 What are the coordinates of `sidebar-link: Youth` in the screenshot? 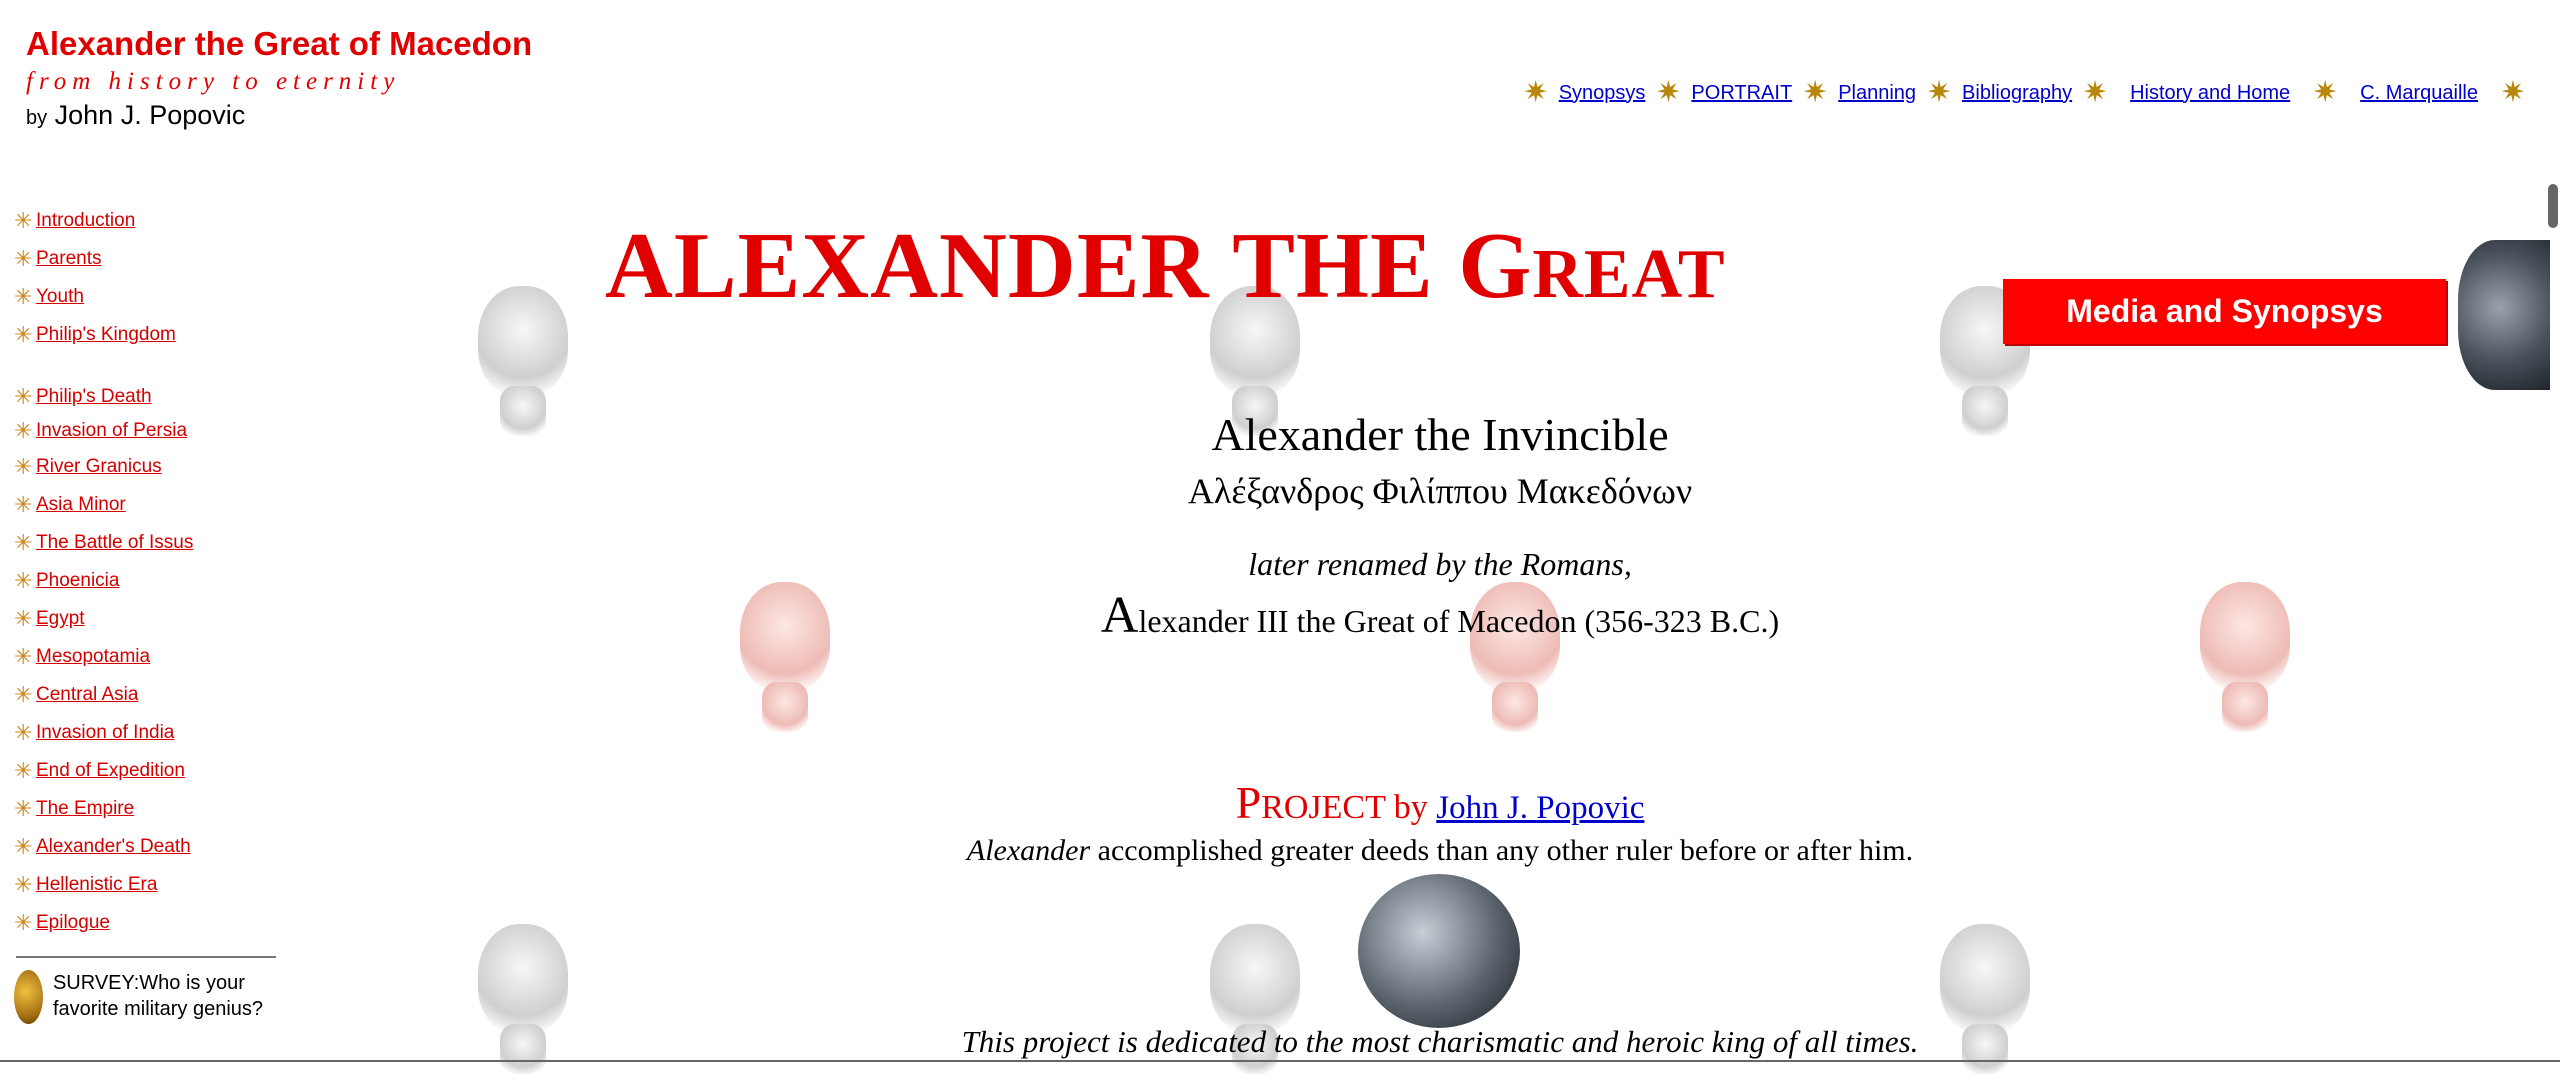 It's located at (60, 297).